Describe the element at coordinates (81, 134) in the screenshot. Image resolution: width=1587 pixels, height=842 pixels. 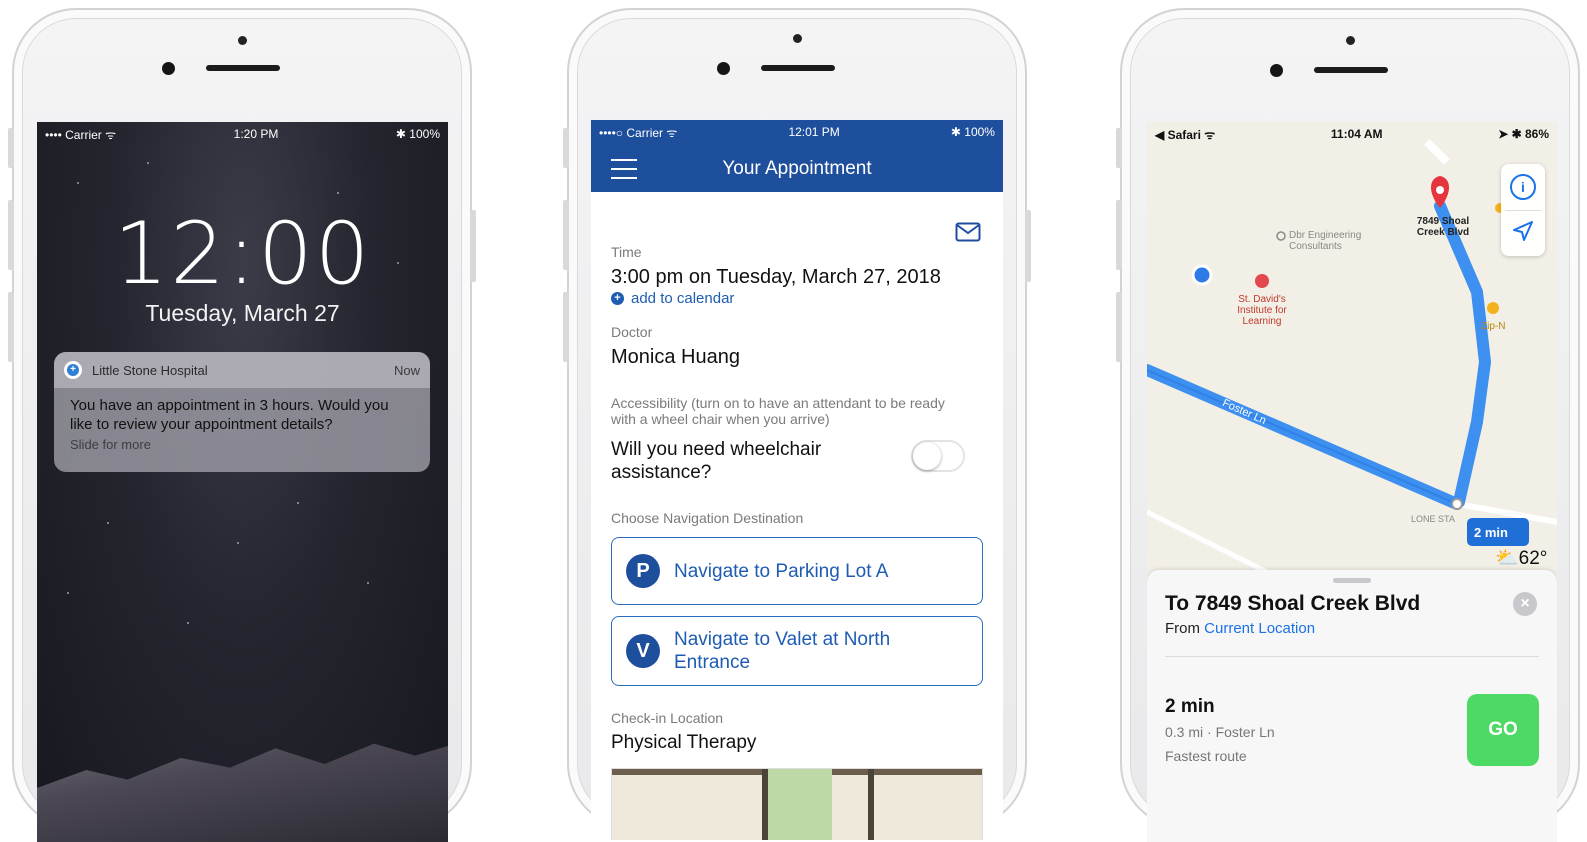
I see `carrier-signal: •••• Carrier ᯤ` at that location.